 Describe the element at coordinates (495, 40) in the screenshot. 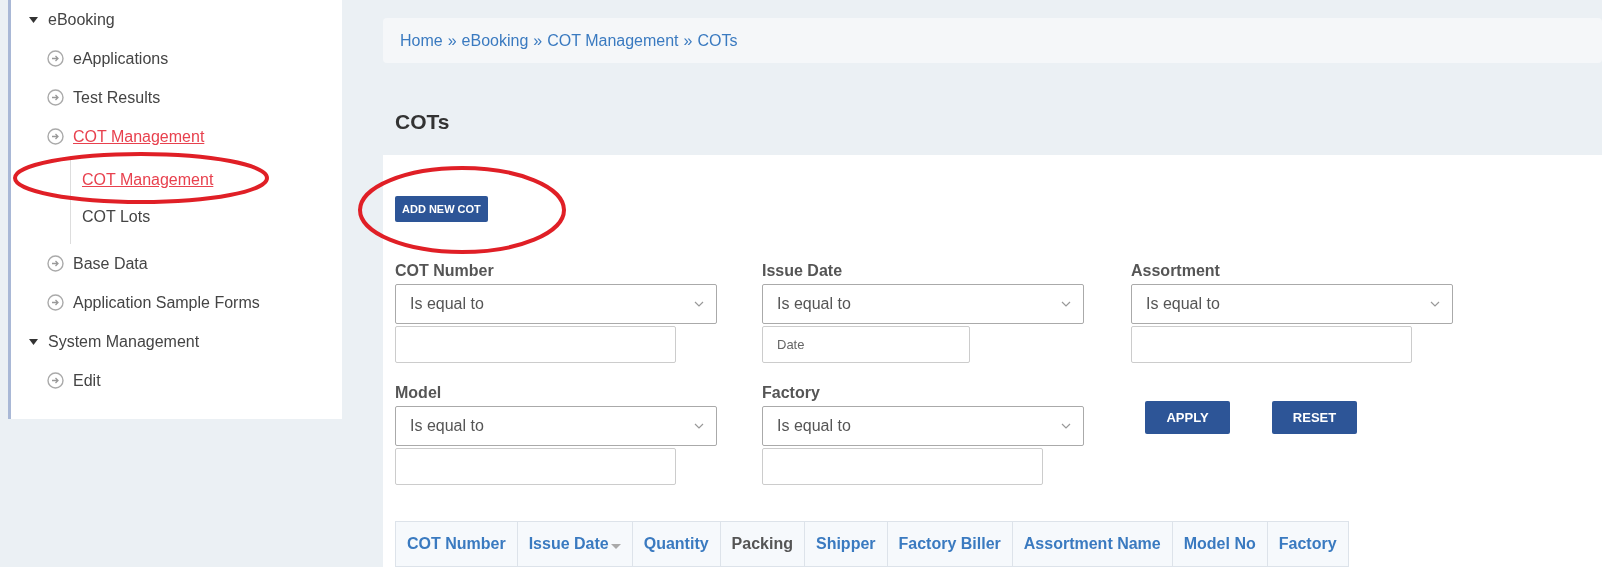

I see `breadcrumb-link: eBooking` at that location.